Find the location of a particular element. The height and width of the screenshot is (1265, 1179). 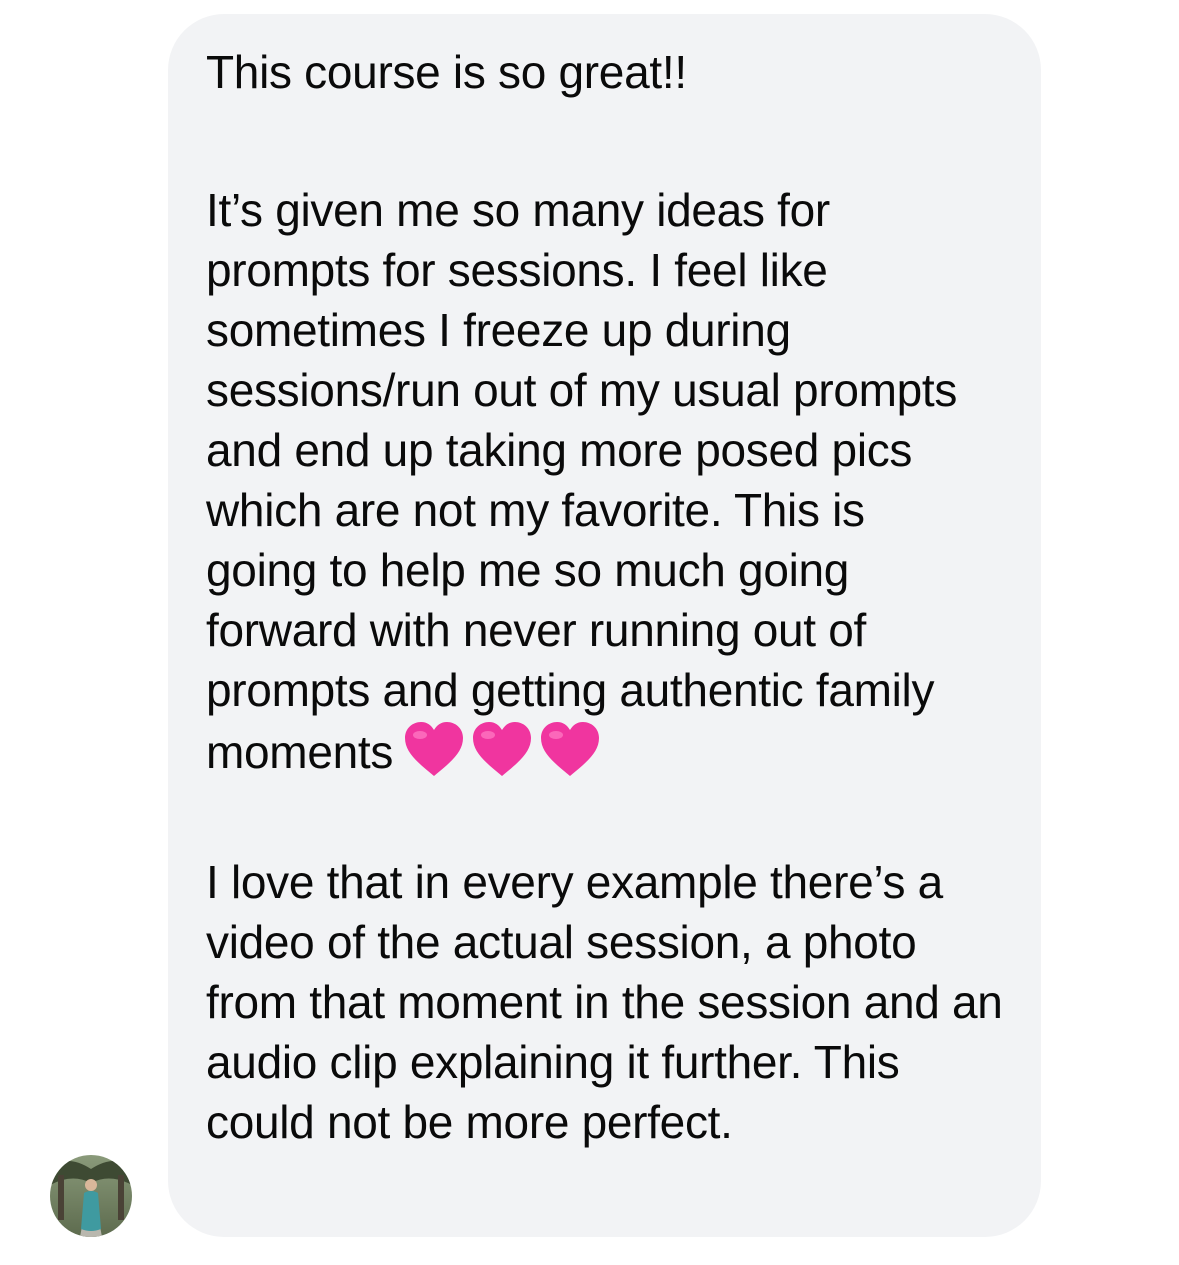

message-paragraph-1: This course is so great!! is located at coordinates (446, 72).